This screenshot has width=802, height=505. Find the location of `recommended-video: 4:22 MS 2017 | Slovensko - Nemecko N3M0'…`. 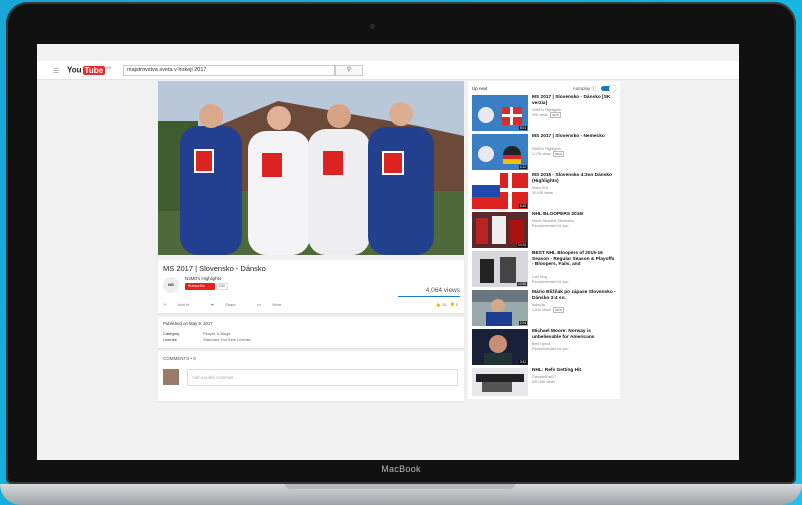

recommended-video: 4:22 MS 2017 | Slovensko - Nemecko N3M0'… is located at coordinates (545, 152).